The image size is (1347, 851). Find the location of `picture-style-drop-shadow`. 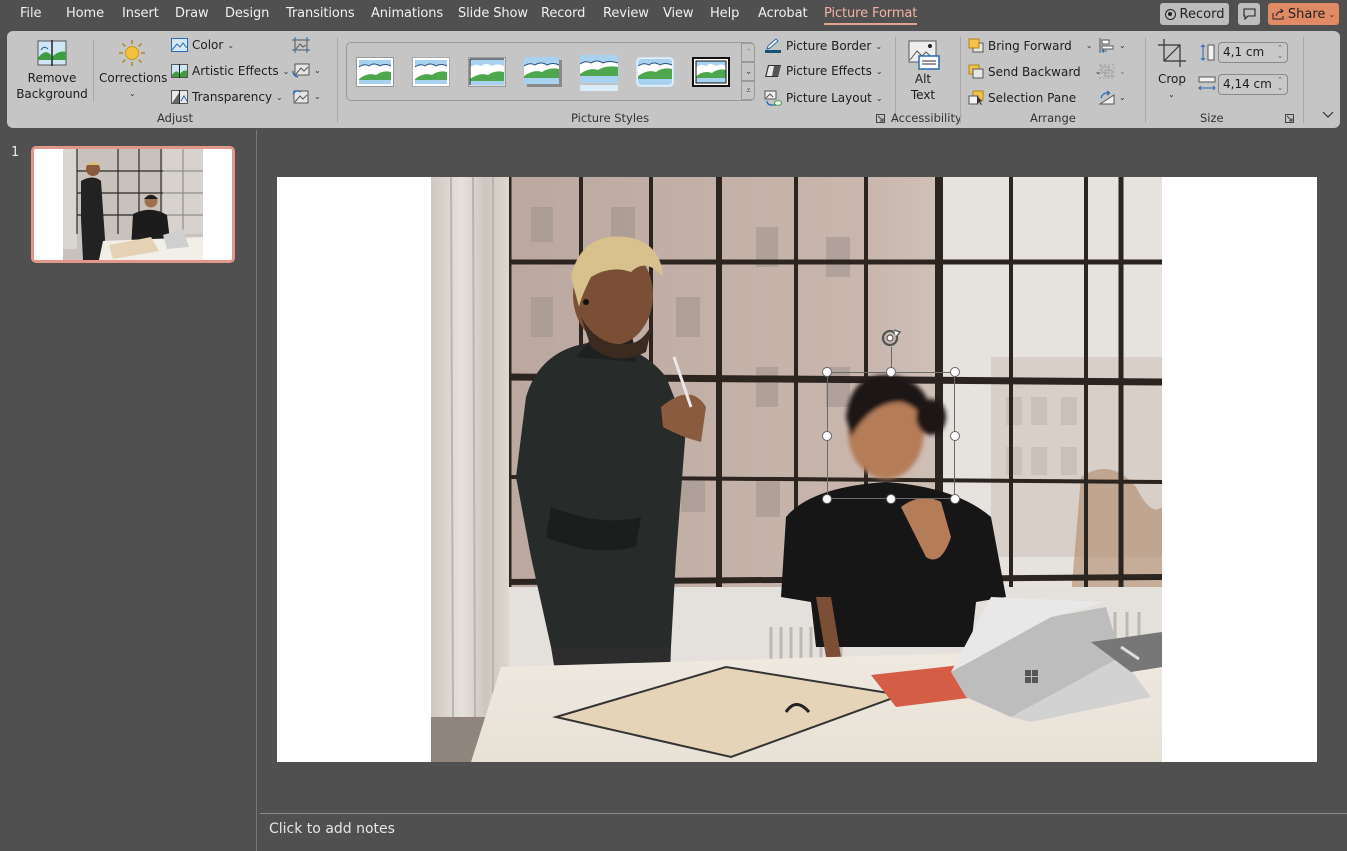

picture-style-drop-shadow is located at coordinates (543, 72).